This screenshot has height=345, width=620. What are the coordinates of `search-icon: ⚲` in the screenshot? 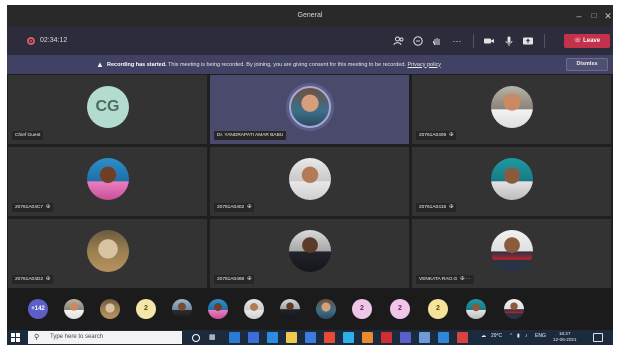 It's located at (37, 337).